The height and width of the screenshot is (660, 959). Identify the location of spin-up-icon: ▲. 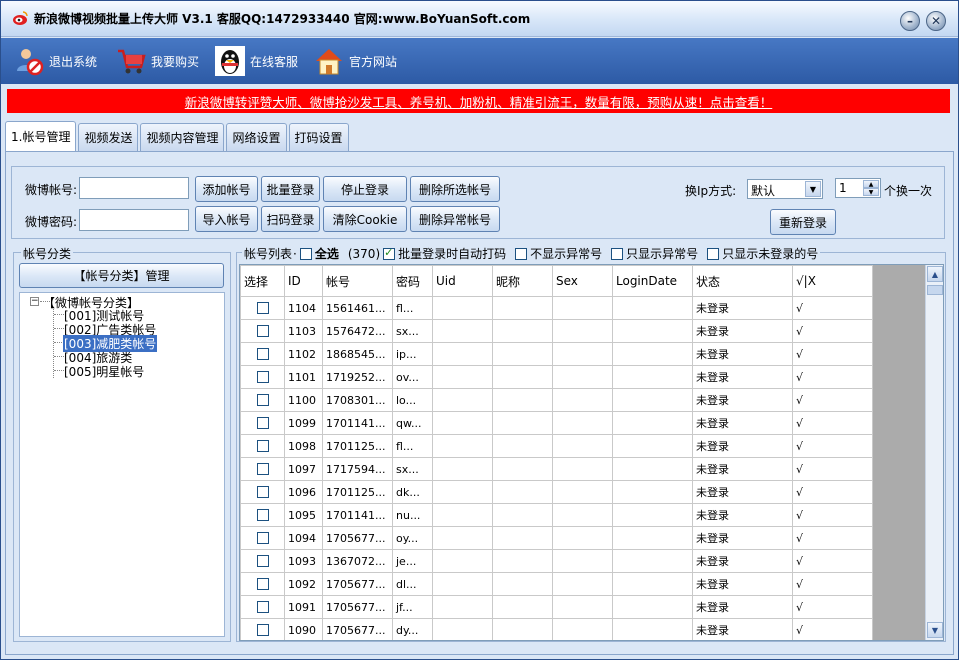
(871, 184).